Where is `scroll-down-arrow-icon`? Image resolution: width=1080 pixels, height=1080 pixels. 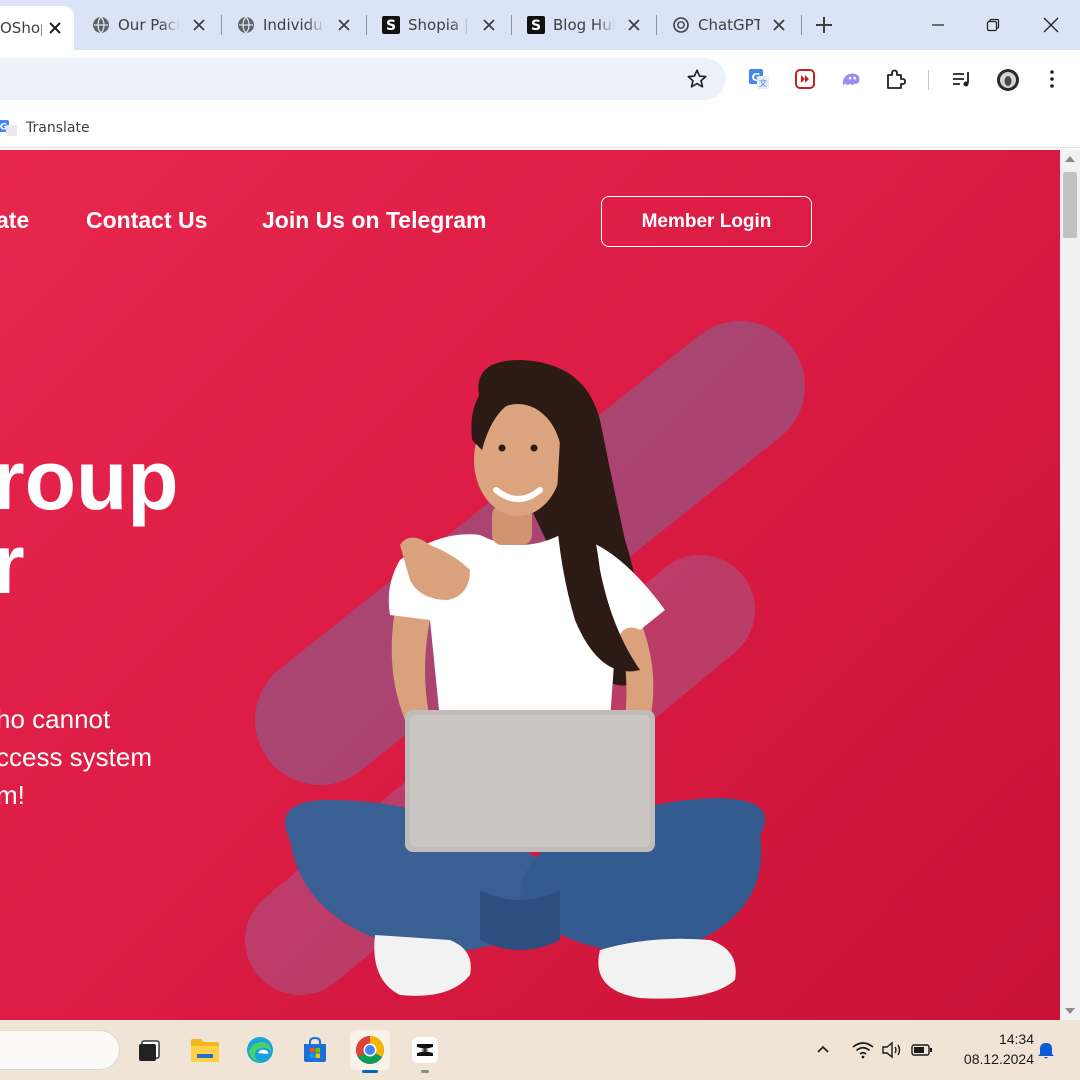 scroll-down-arrow-icon is located at coordinates (1070, 1011).